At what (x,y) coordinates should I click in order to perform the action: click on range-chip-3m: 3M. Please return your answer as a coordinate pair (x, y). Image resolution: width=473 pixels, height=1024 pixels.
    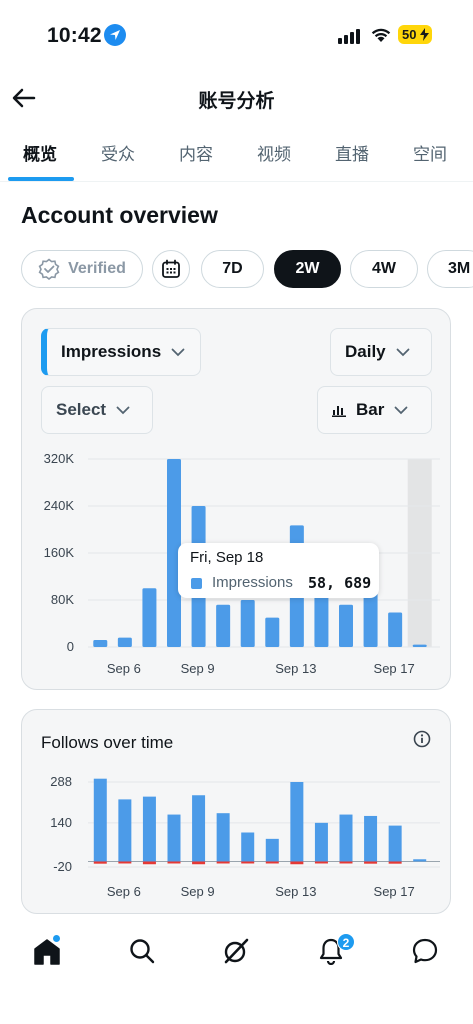
    Looking at the image, I should click on (450, 269).